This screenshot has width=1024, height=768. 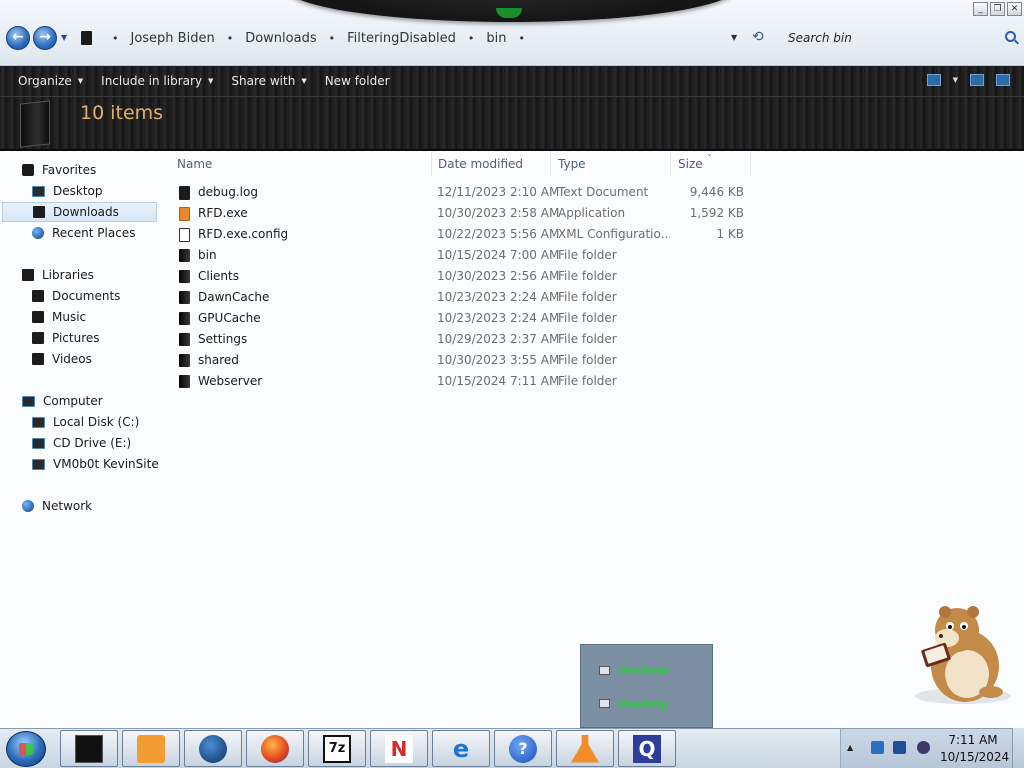 What do you see at coordinates (893, 38) in the screenshot?
I see `search-input` at bounding box center [893, 38].